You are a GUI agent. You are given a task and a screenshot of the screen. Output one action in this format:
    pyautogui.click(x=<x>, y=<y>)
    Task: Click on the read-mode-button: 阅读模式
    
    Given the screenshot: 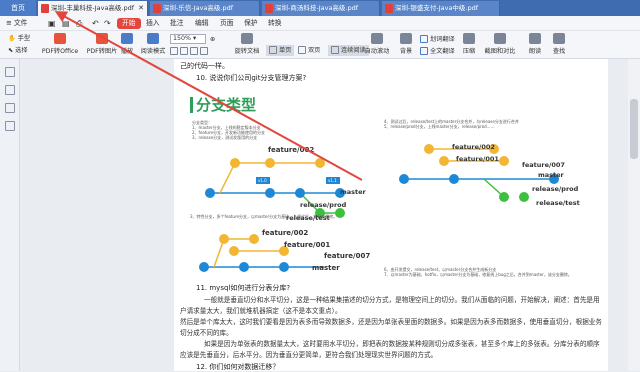 What is the action you would take?
    pyautogui.click(x=153, y=44)
    